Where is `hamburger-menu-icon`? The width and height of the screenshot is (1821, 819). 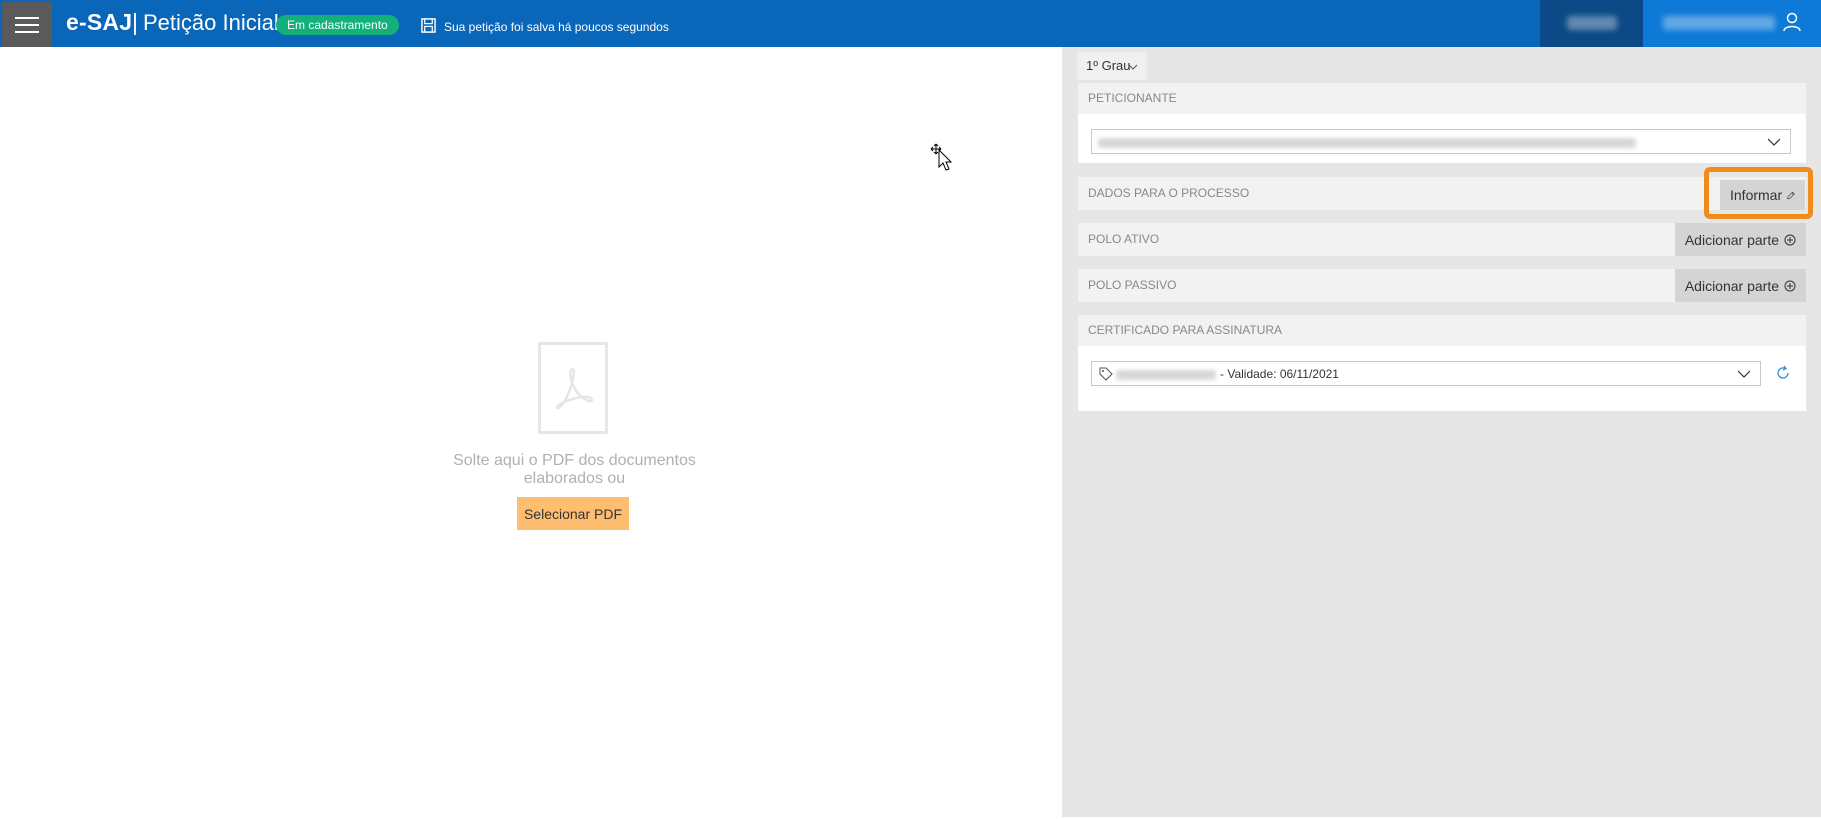 hamburger-menu-icon is located at coordinates (27, 17).